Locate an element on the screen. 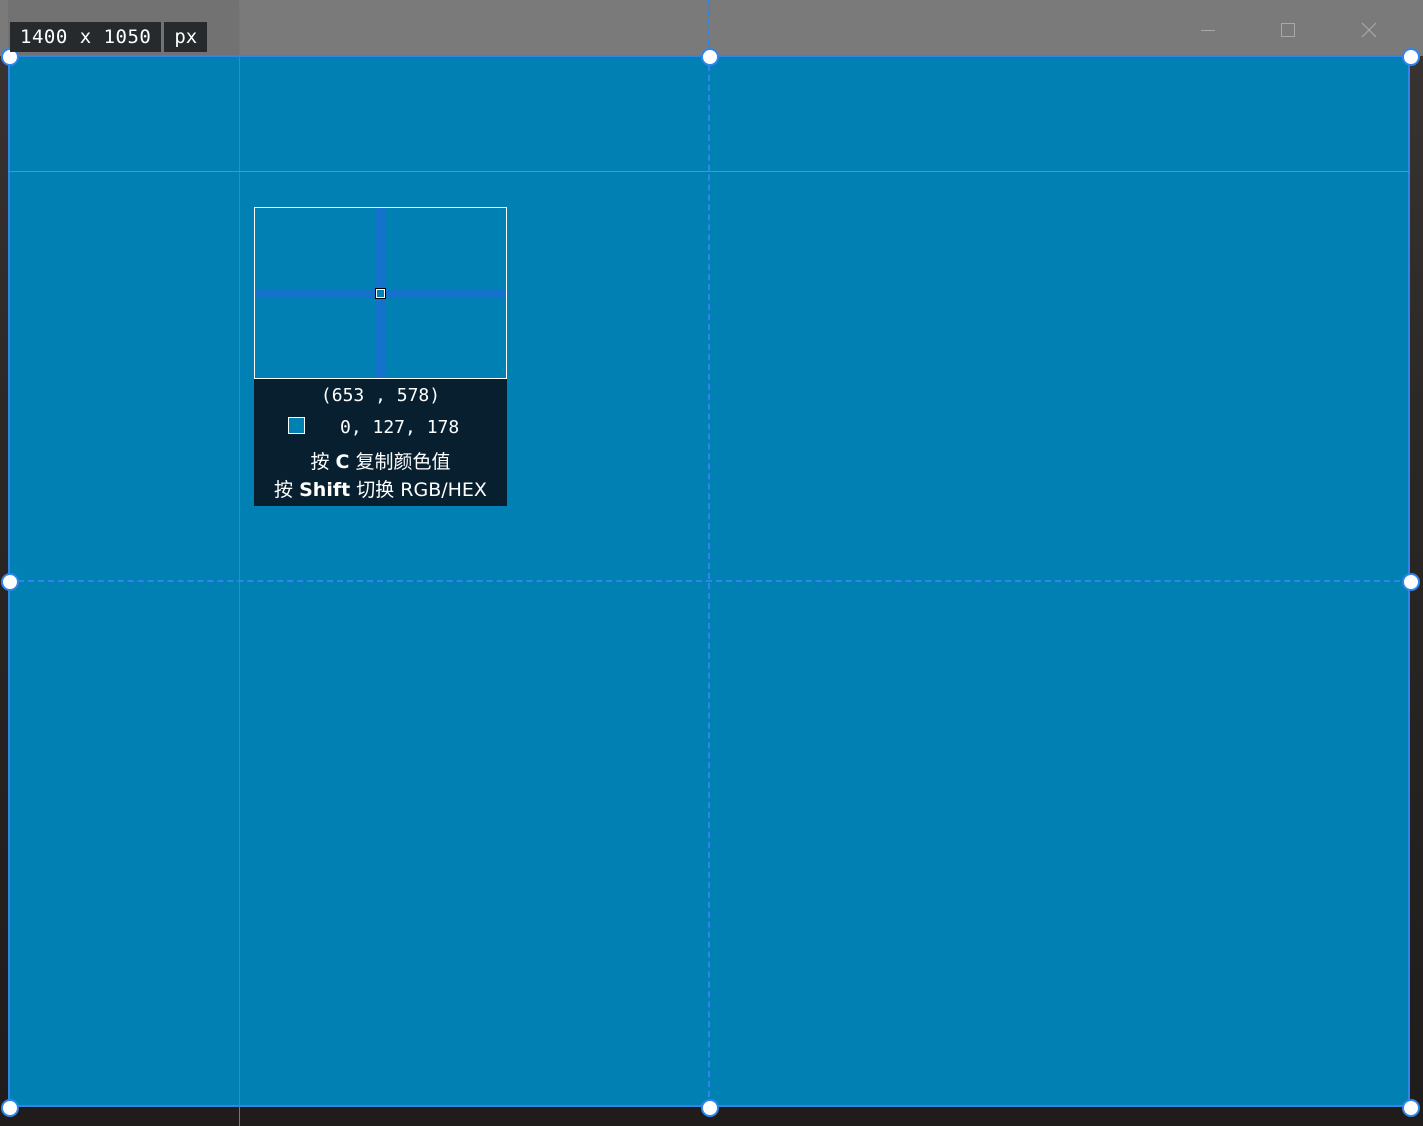 The width and height of the screenshot is (1423, 1126). resize-handle-bottom-right is located at coordinates (1411, 1108).